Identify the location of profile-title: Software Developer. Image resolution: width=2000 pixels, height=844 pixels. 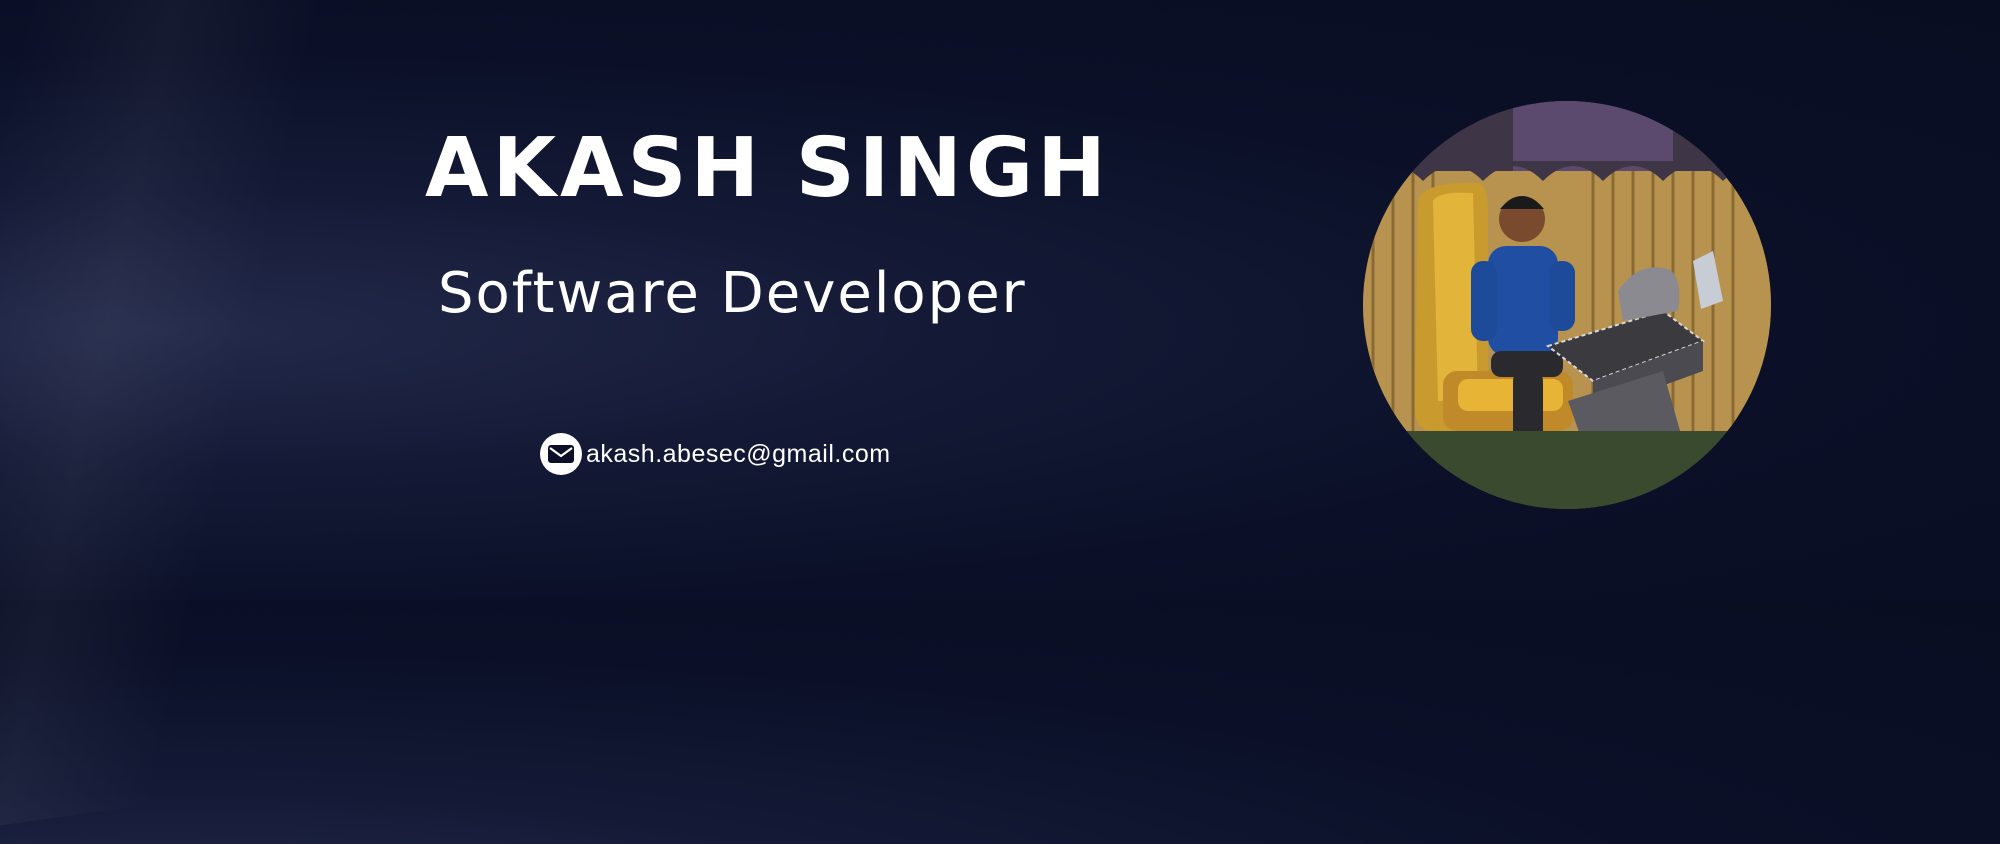
(732, 293).